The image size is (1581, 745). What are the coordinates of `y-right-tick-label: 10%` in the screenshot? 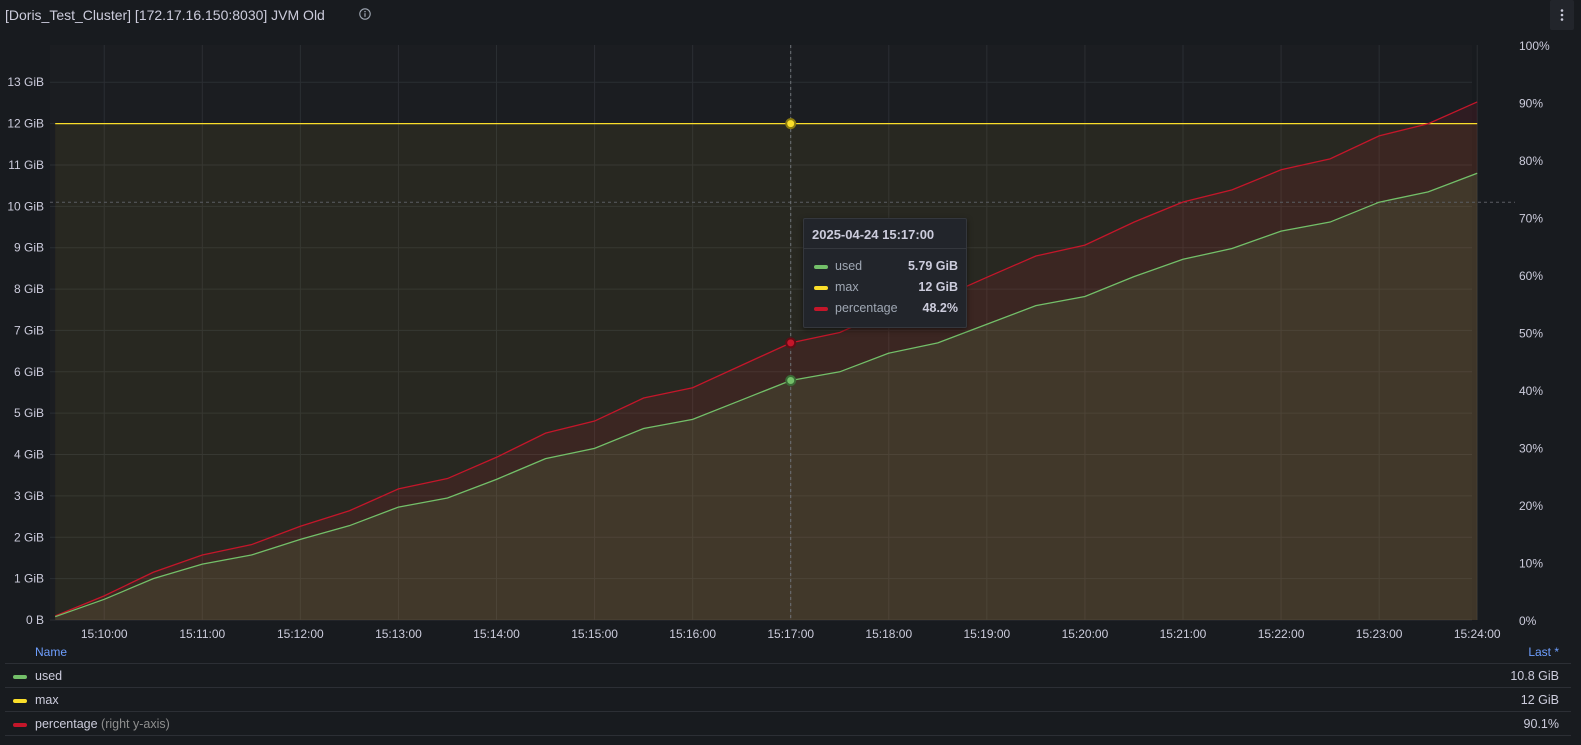 It's located at (1531, 564).